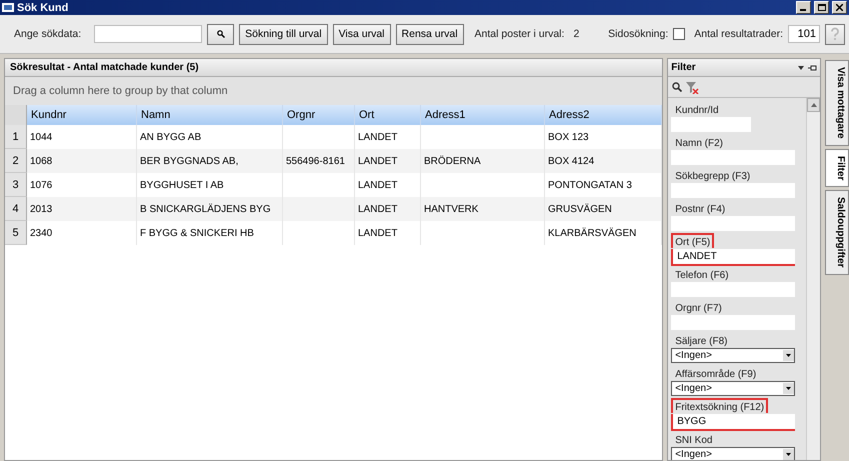 The image size is (849, 461). What do you see at coordinates (638, 34) in the screenshot?
I see `side-search-label: Sidosökning:` at bounding box center [638, 34].